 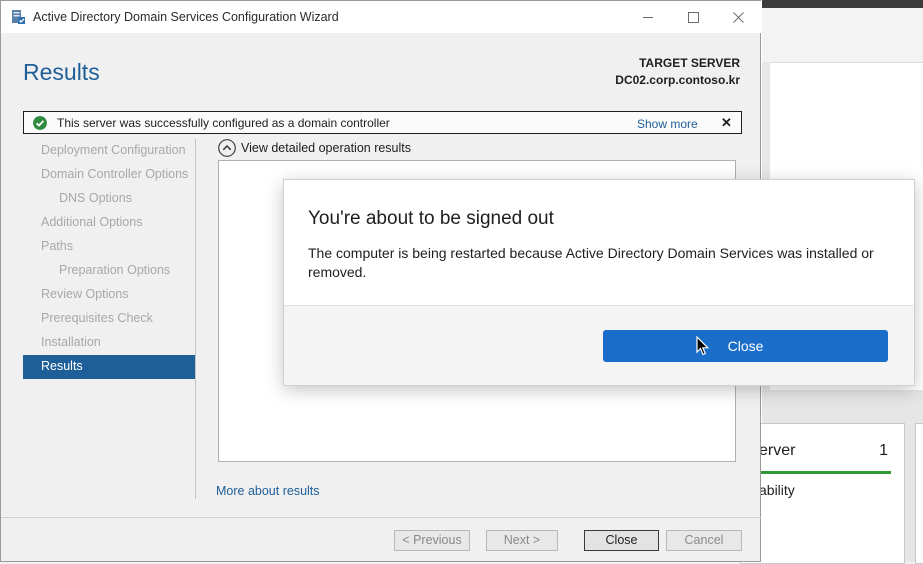 What do you see at coordinates (40, 123) in the screenshot?
I see `check-circle-icon` at bounding box center [40, 123].